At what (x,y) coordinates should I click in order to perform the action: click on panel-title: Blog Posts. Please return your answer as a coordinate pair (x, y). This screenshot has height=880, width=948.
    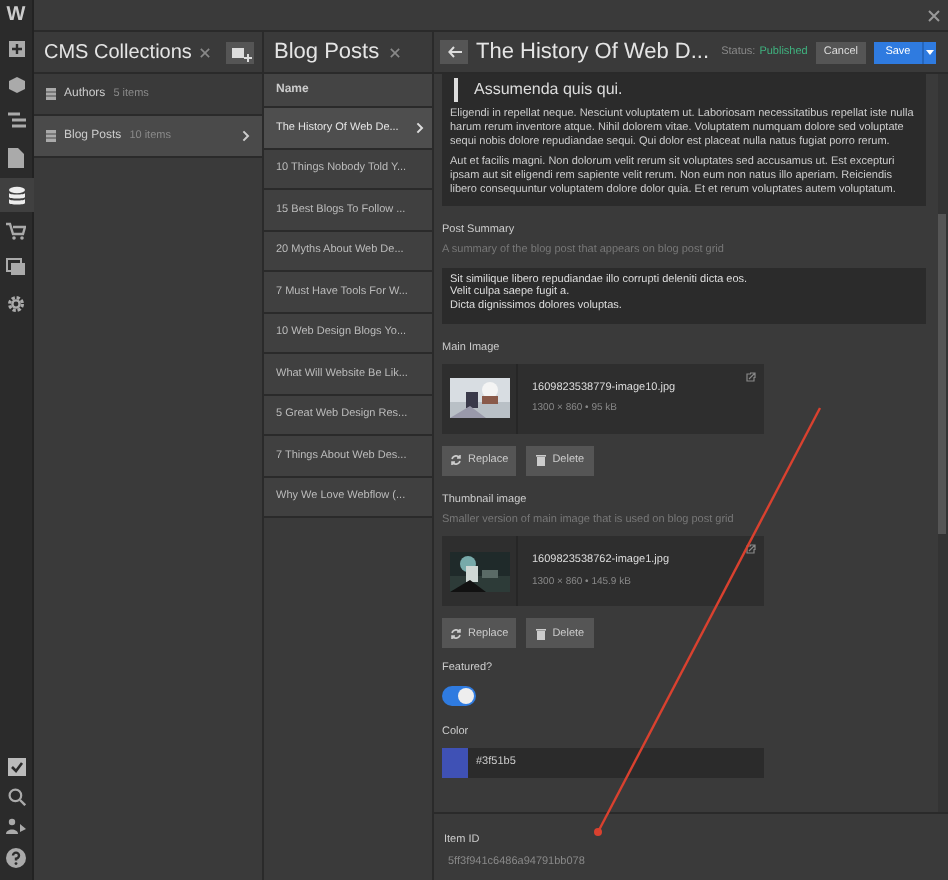
    Looking at the image, I should click on (327, 52).